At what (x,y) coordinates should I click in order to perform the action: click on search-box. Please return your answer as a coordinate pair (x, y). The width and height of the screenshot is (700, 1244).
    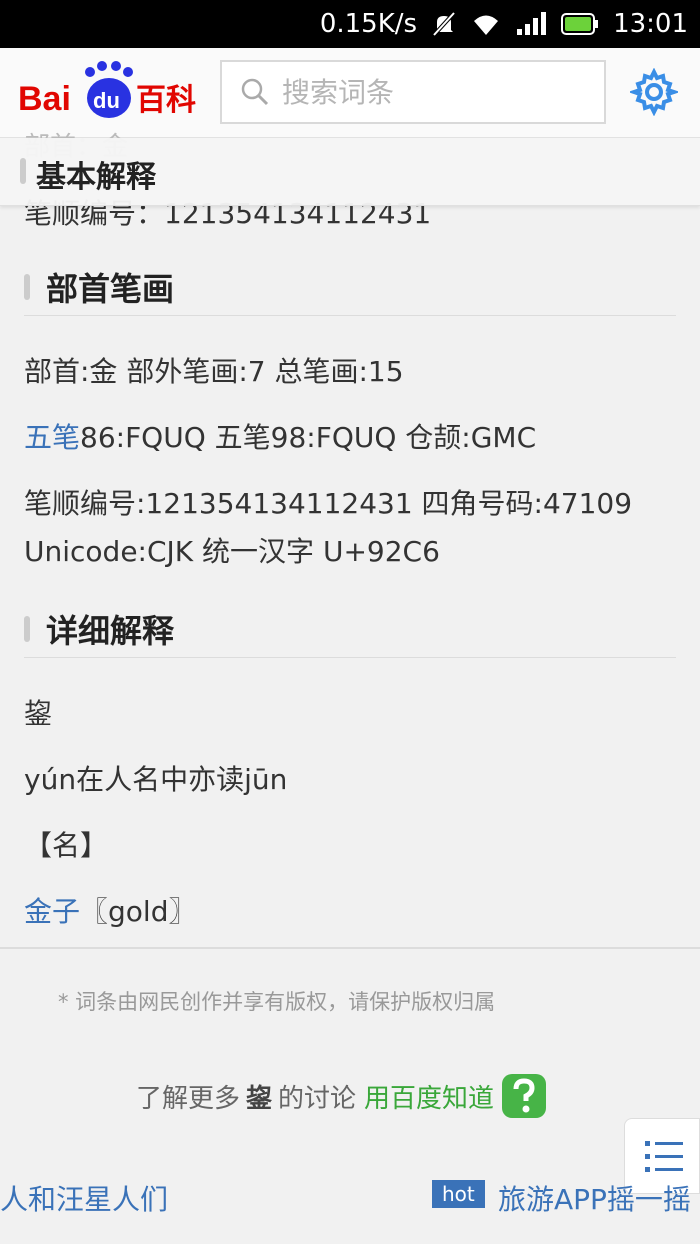
    Looking at the image, I should click on (413, 92).